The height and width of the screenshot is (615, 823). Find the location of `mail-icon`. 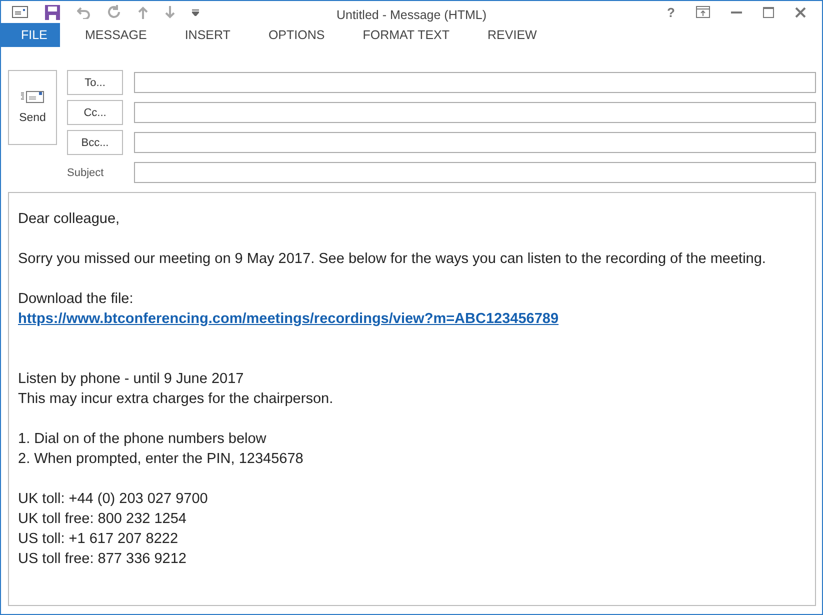

mail-icon is located at coordinates (20, 12).